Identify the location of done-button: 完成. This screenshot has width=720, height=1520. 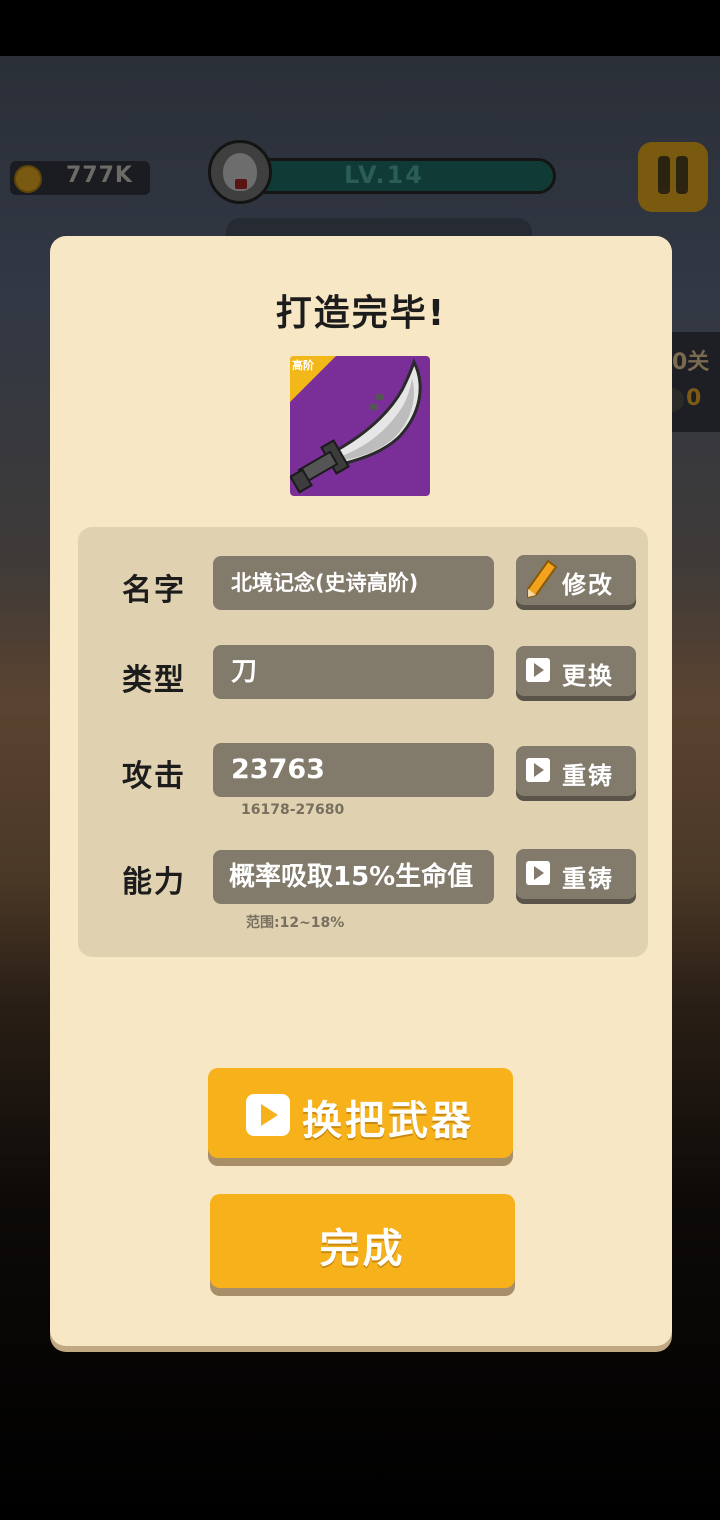
(362, 1241).